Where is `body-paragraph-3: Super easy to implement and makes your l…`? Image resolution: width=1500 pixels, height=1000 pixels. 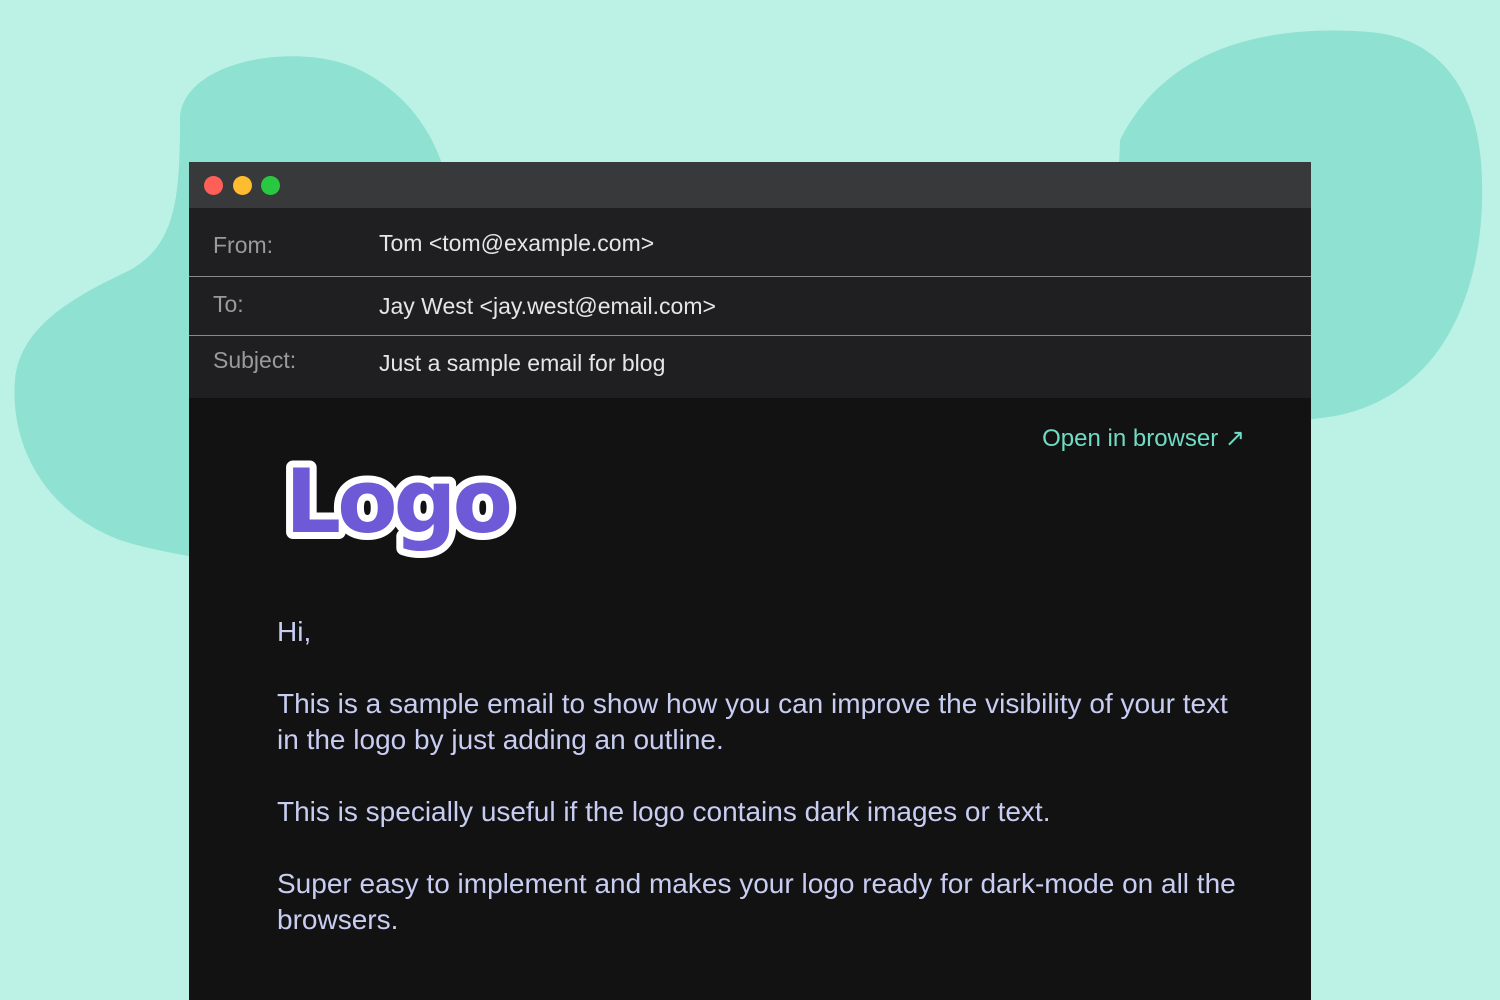 body-paragraph-3: Super easy to implement and makes your l… is located at coordinates (756, 901).